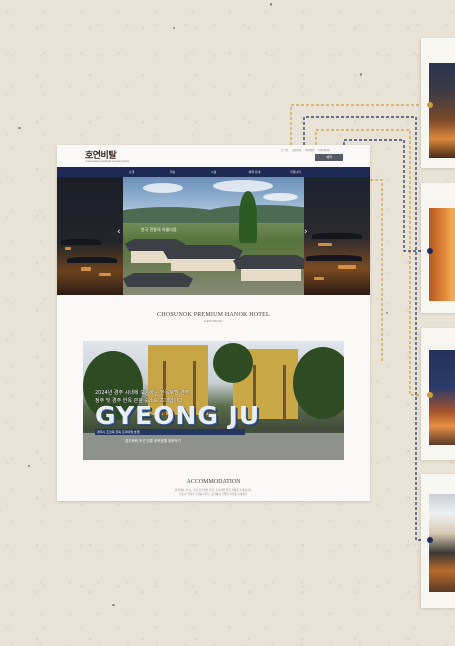  Describe the element at coordinates (213, 315) in the screenshot. I see `hotel-title: CHOSUNOK PREMIUM HANOK HOTEL` at that location.